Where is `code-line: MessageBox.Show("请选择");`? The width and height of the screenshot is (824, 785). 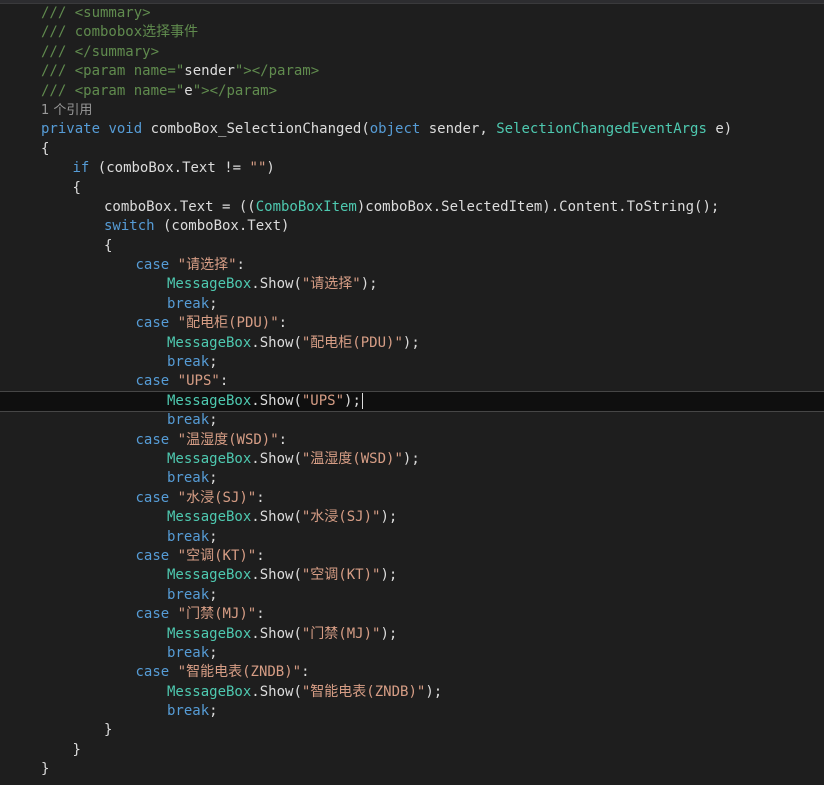
code-line: MessageBox.Show("请选择"); is located at coordinates (432, 284).